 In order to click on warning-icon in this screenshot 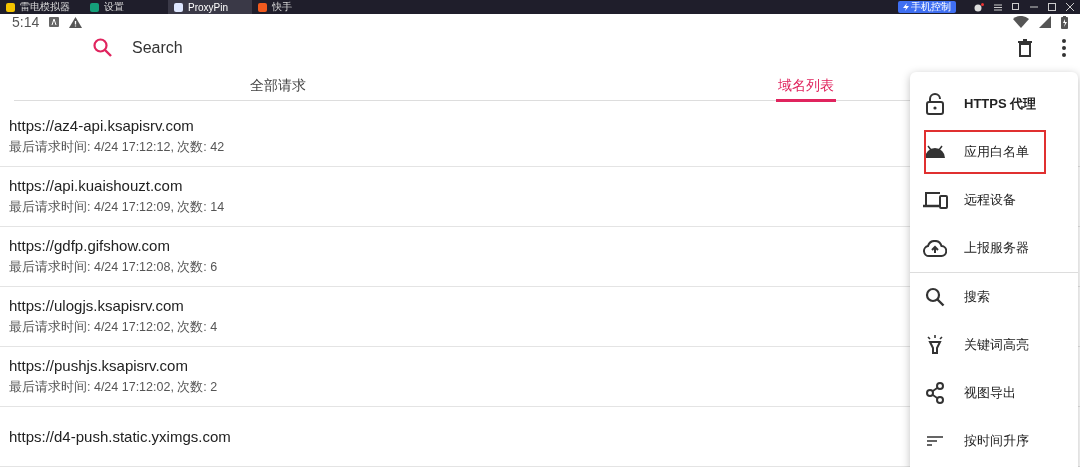, I will do `click(76, 22)`.